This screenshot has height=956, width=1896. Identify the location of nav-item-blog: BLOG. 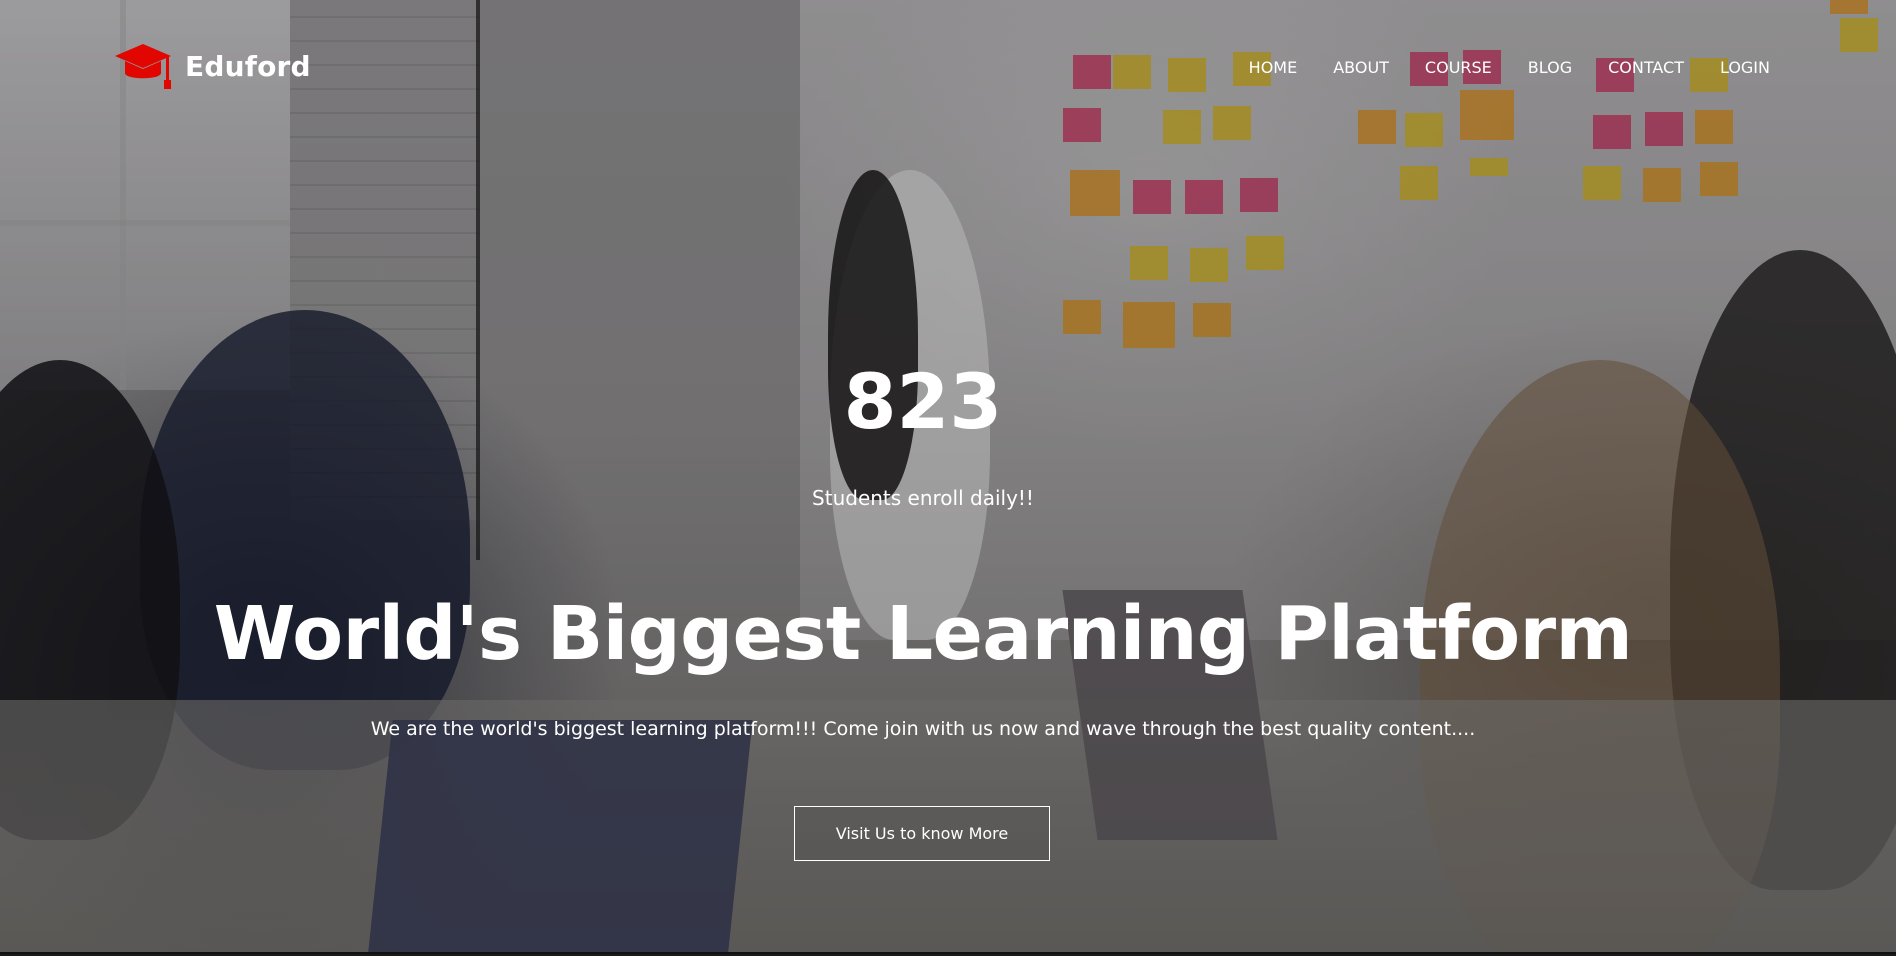
(1532, 67).